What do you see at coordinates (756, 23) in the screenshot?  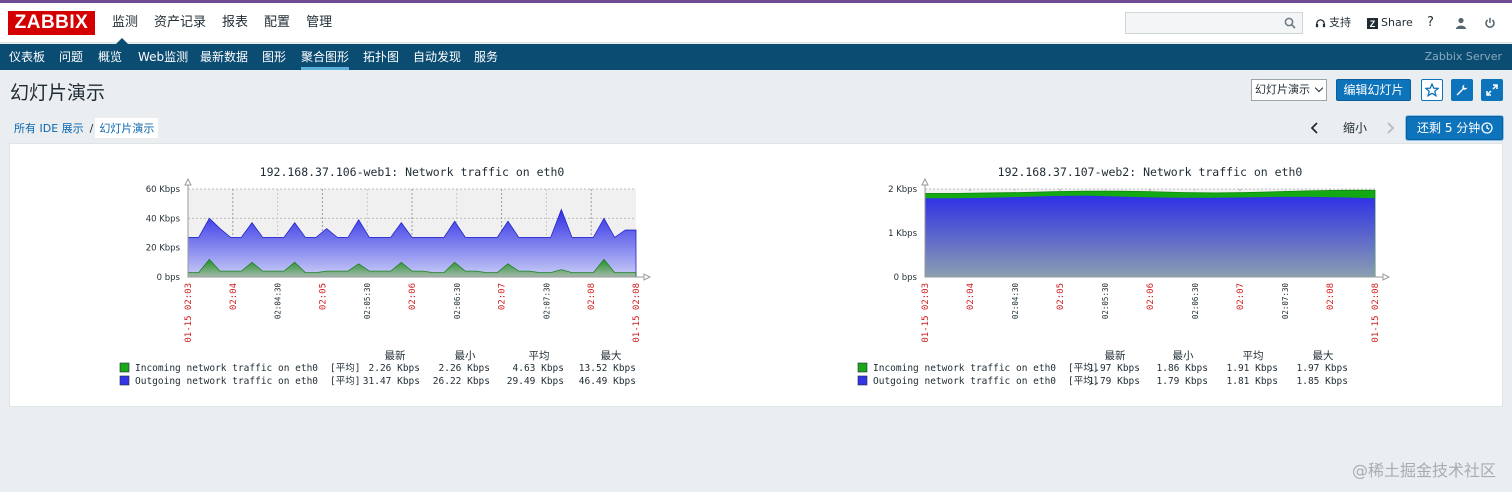 I see `header: ZABBIX 监测 资产记录 报表 配置 管理 支持 Z Share ?` at bounding box center [756, 23].